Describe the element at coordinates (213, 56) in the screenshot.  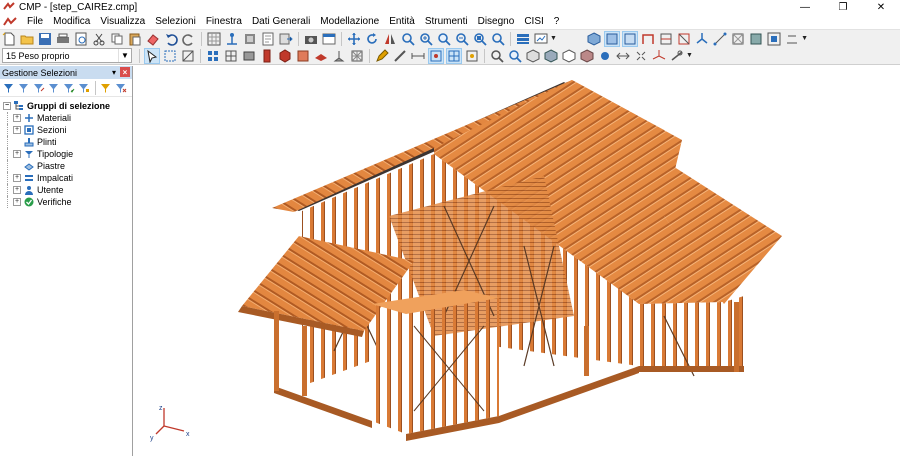
I see `grid-snap-button` at that location.